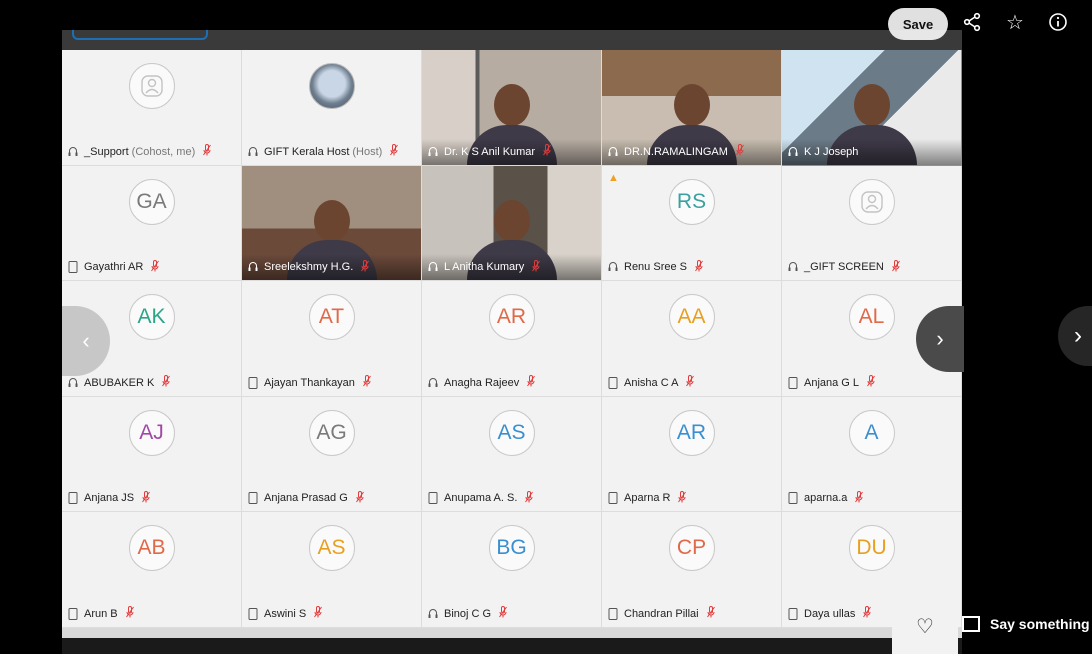 This screenshot has width=1092, height=654. I want to click on participant-namebar: Chandran Pillai, so click(691, 614).